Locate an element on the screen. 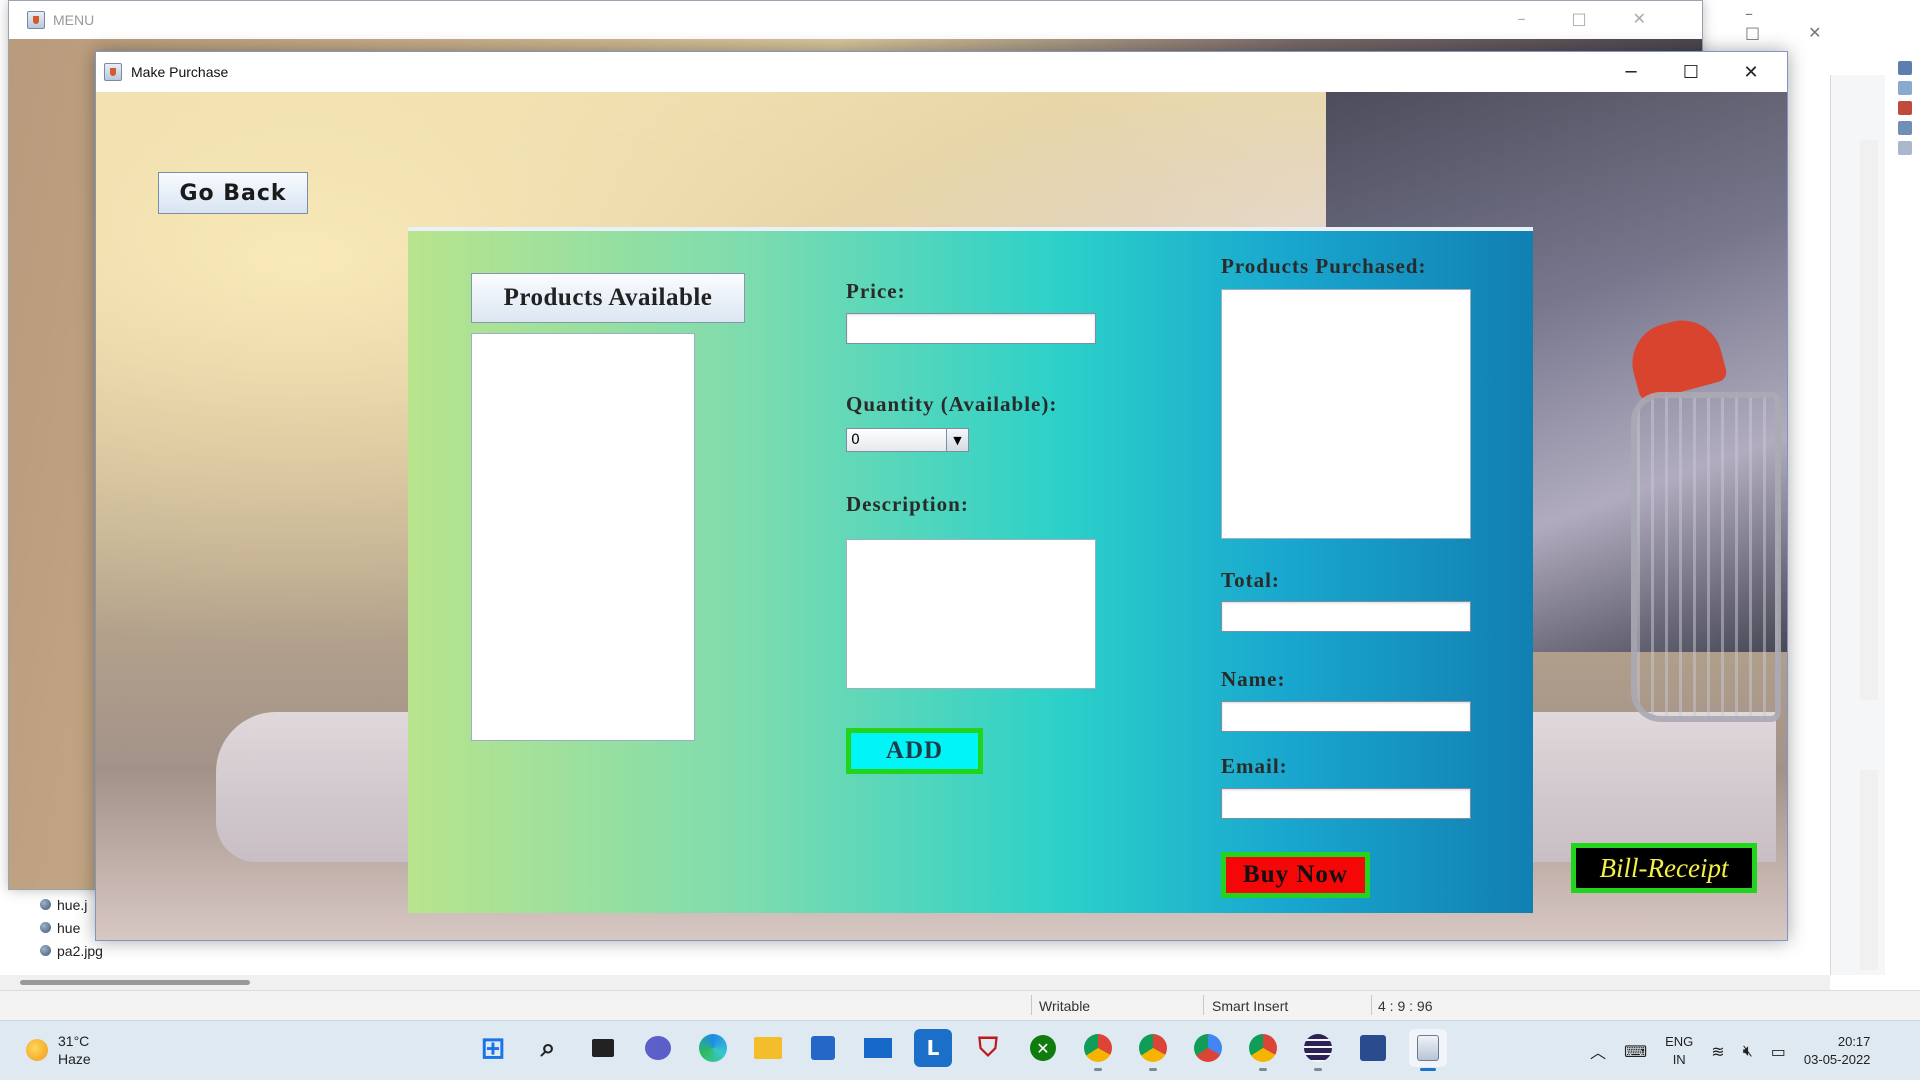  chrome-profile-3-icon is located at coordinates (1263, 1050).